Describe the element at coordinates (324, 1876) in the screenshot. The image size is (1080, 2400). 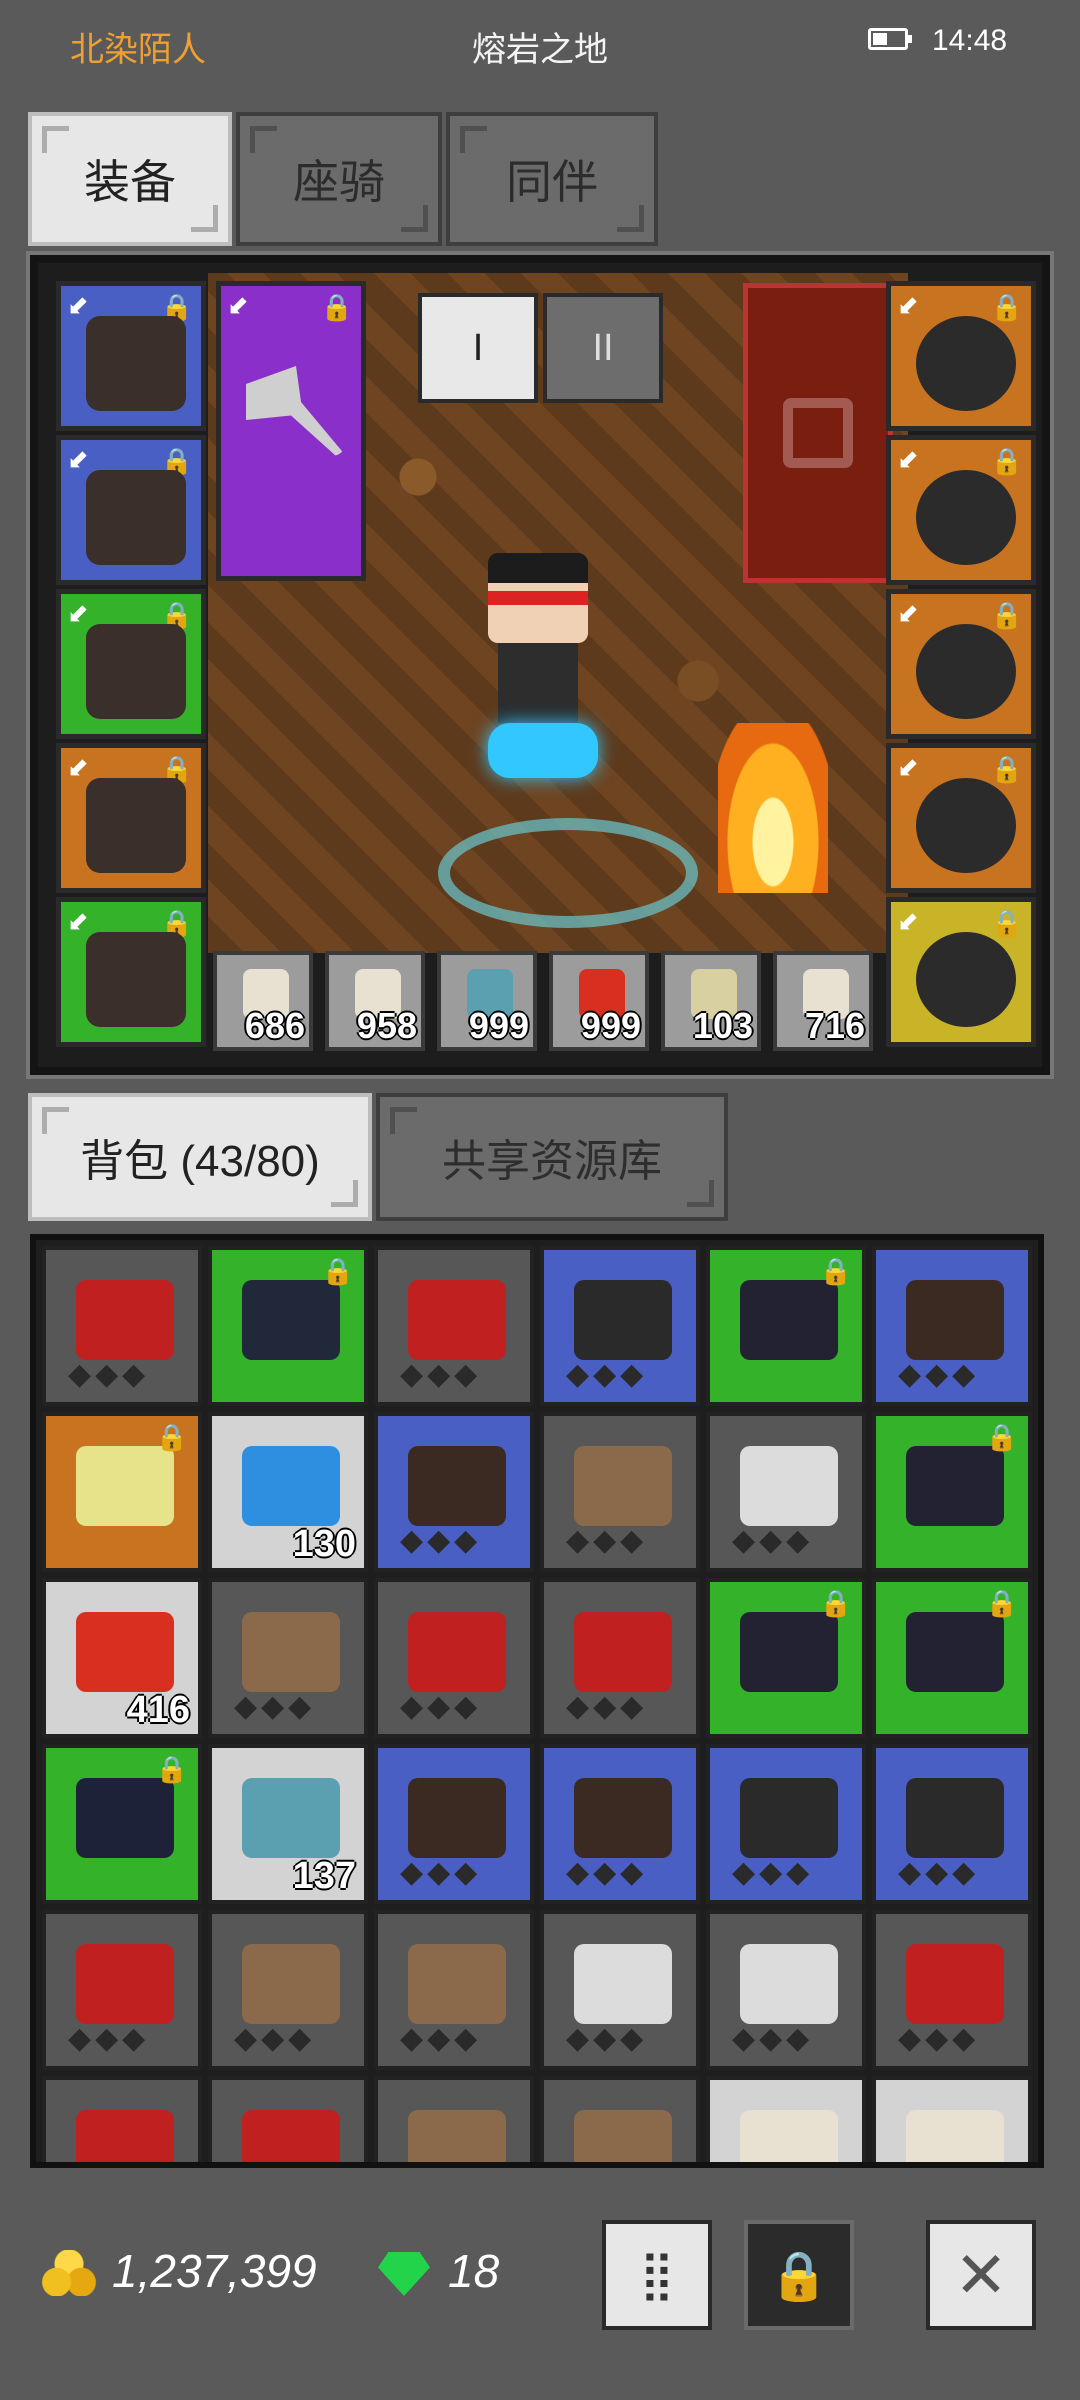
I see `item-quantity: 137` at that location.